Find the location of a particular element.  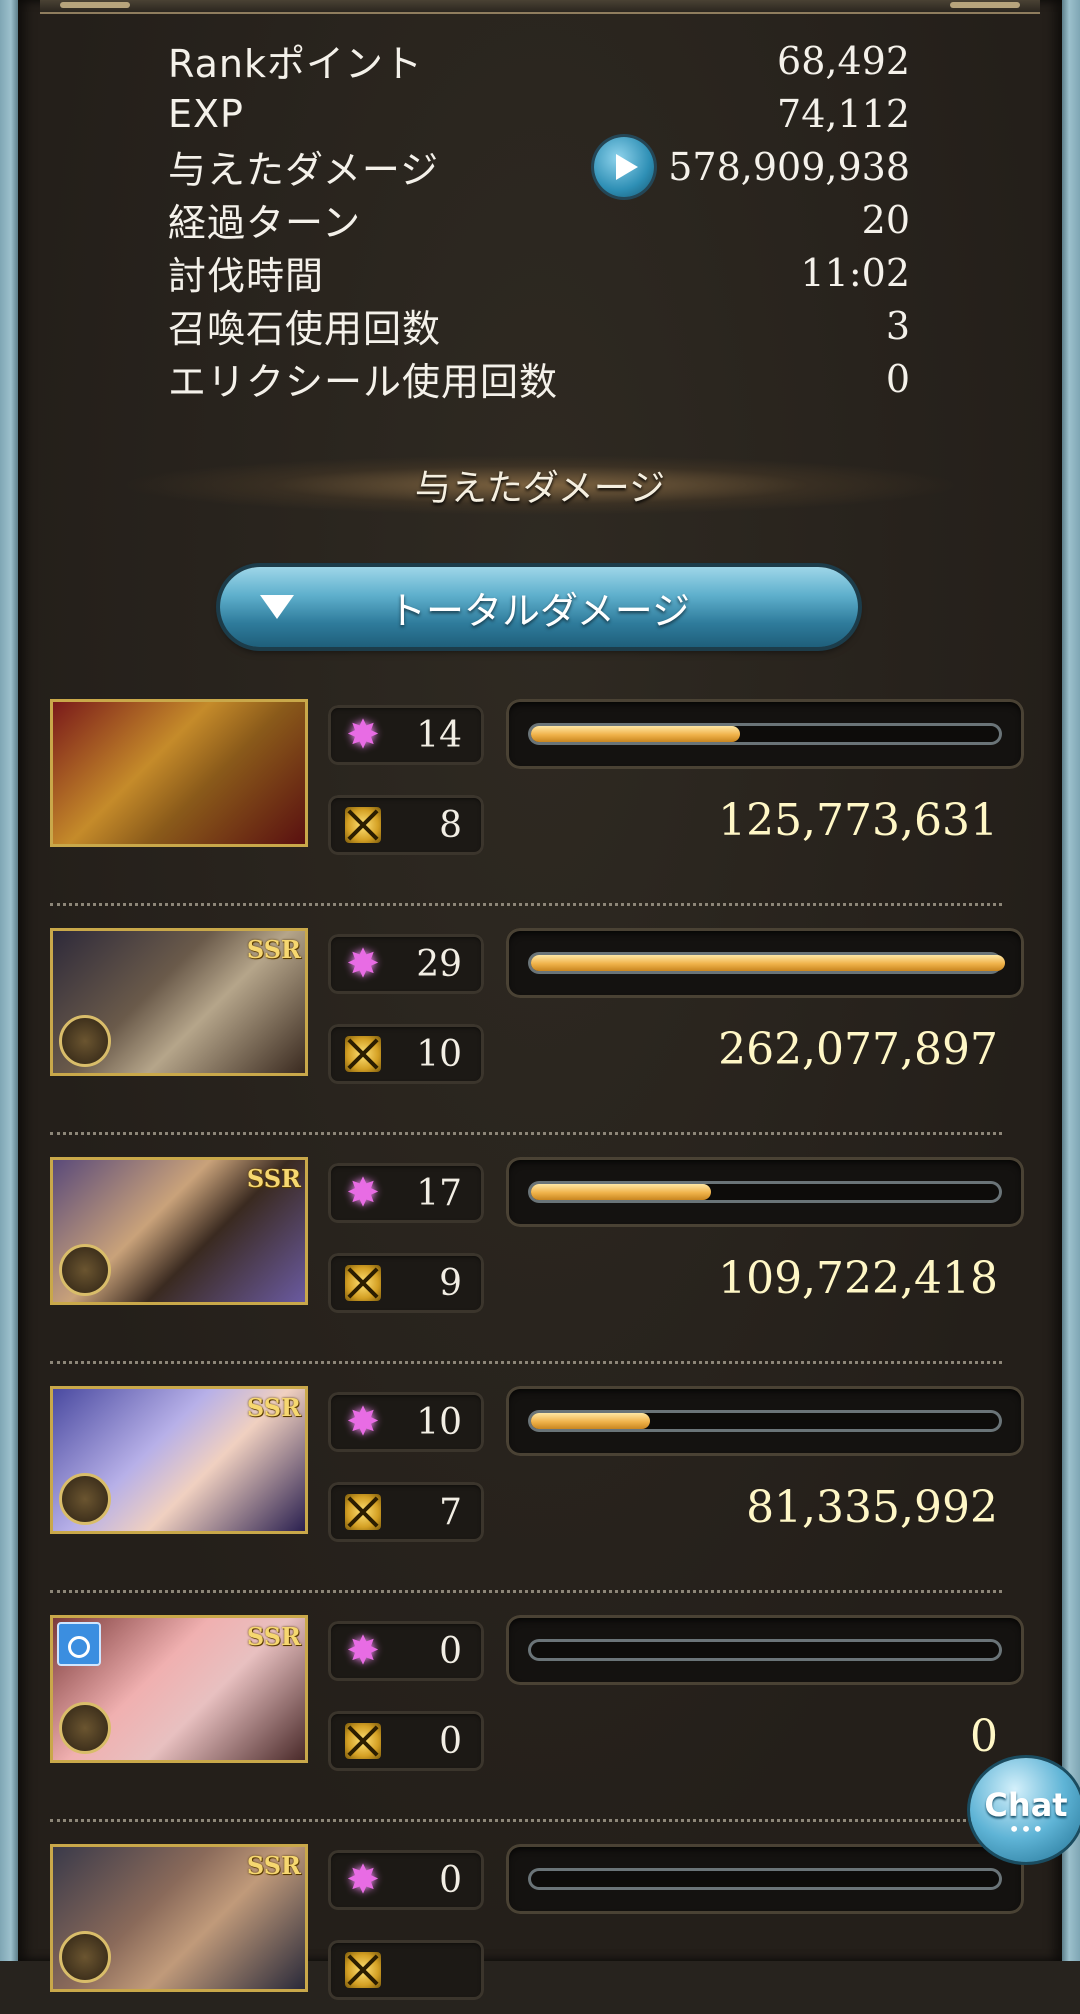

top-ornament is located at coordinates (540, 7).